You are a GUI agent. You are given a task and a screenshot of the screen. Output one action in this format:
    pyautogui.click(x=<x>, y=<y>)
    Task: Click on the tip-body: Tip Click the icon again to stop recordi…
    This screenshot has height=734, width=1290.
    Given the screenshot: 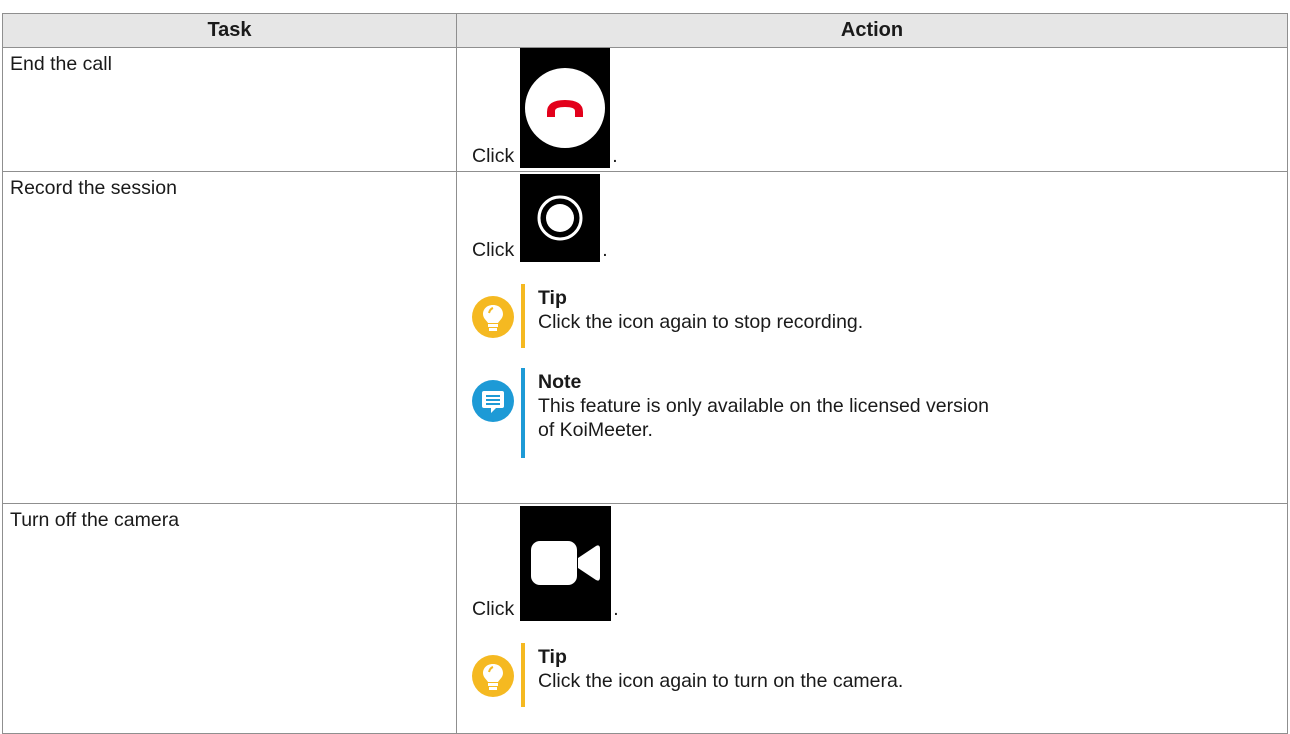 What is the action you would take?
    pyautogui.click(x=700, y=309)
    